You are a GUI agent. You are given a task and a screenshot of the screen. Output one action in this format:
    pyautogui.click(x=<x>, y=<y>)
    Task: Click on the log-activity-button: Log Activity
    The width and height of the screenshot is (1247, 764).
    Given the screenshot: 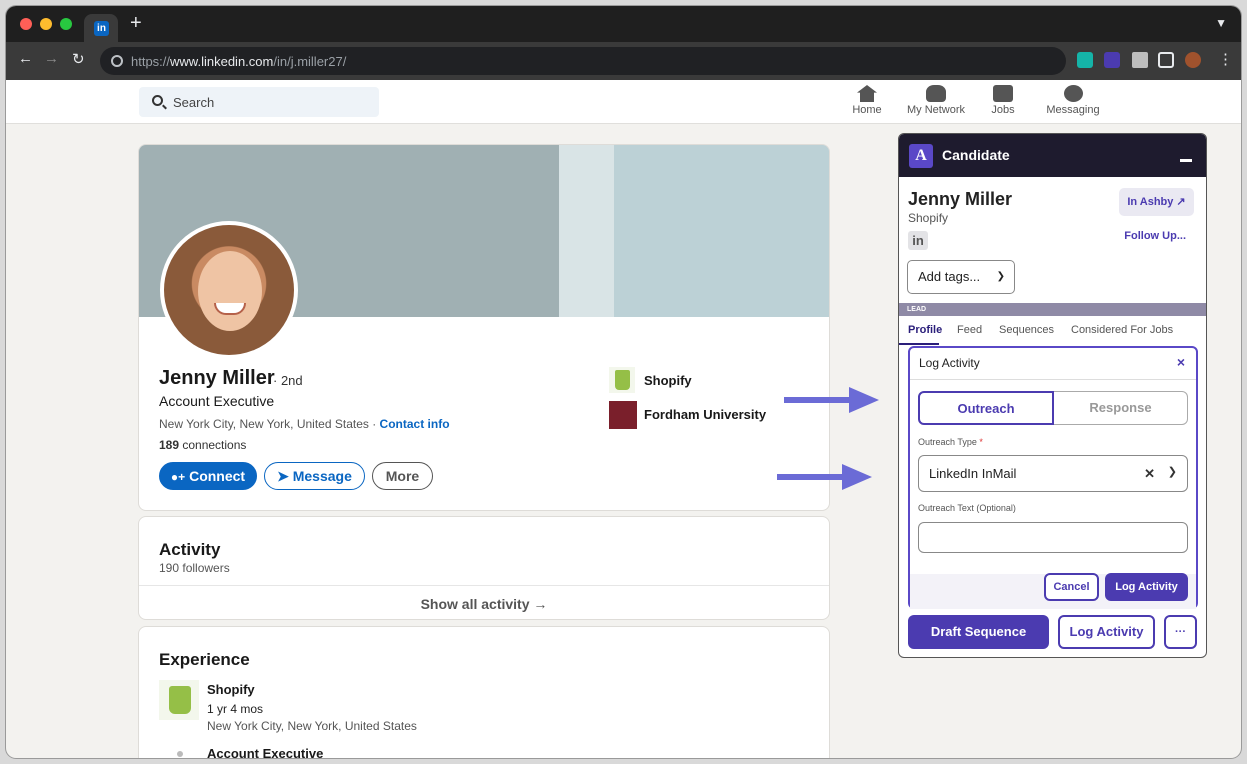 What is the action you would take?
    pyautogui.click(x=1106, y=632)
    